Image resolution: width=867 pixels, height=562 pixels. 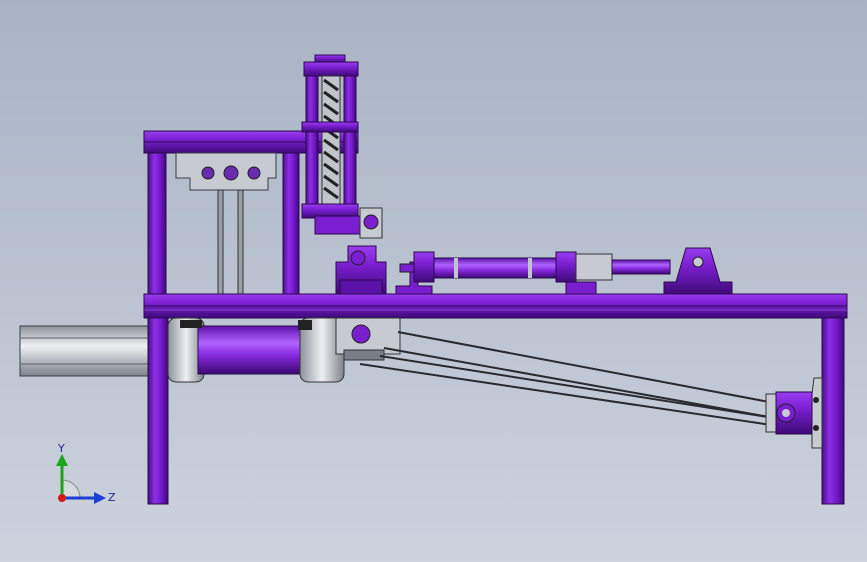 What do you see at coordinates (84, 351) in the screenshot?
I see `left-extrusion-stub` at bounding box center [84, 351].